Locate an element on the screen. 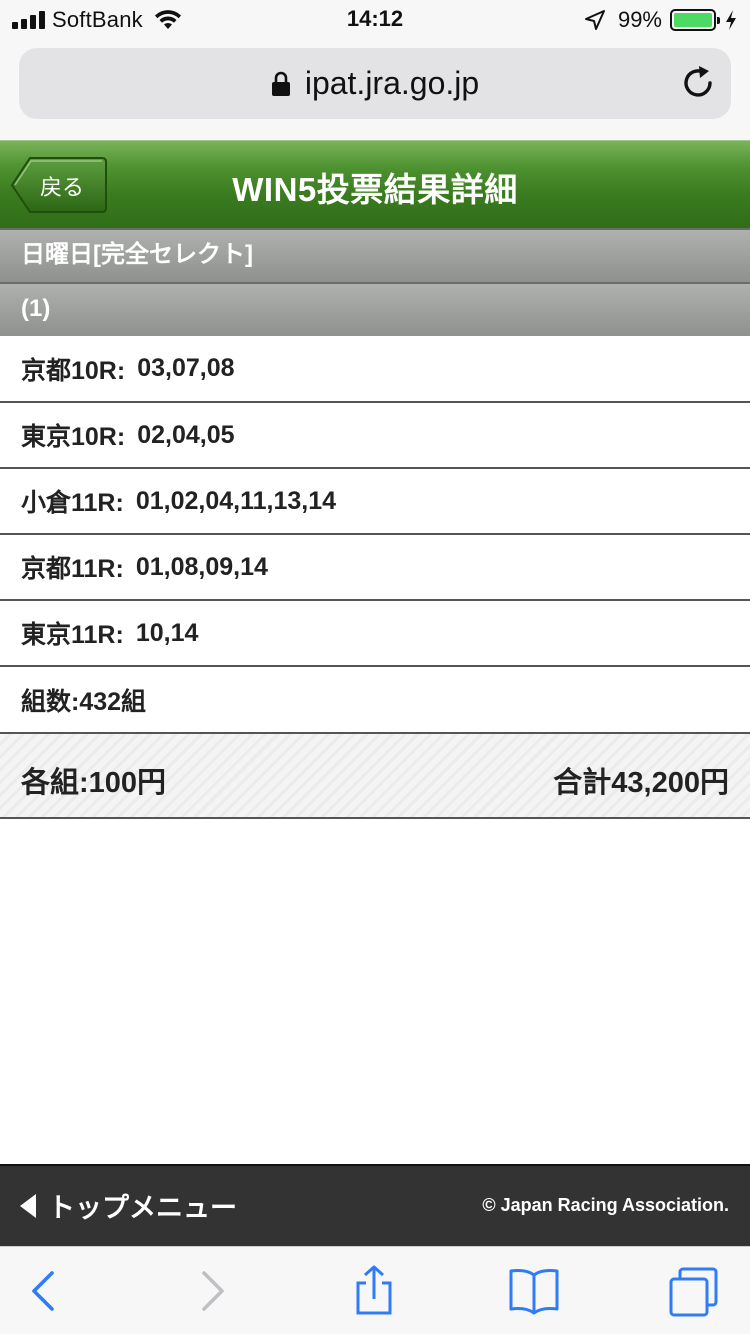  copyright-text: © Japan Racing Association. is located at coordinates (605, 1205).